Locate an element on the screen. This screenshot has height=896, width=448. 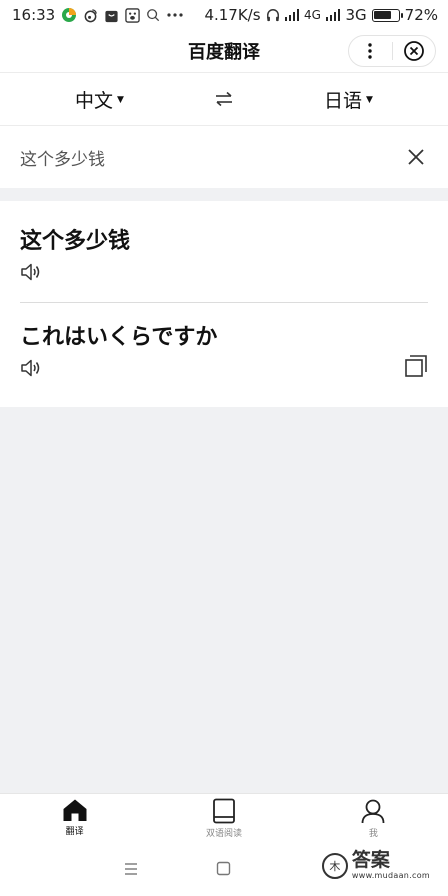
translation-input-area: 这个多少钱 is located at coordinates (224, 157).